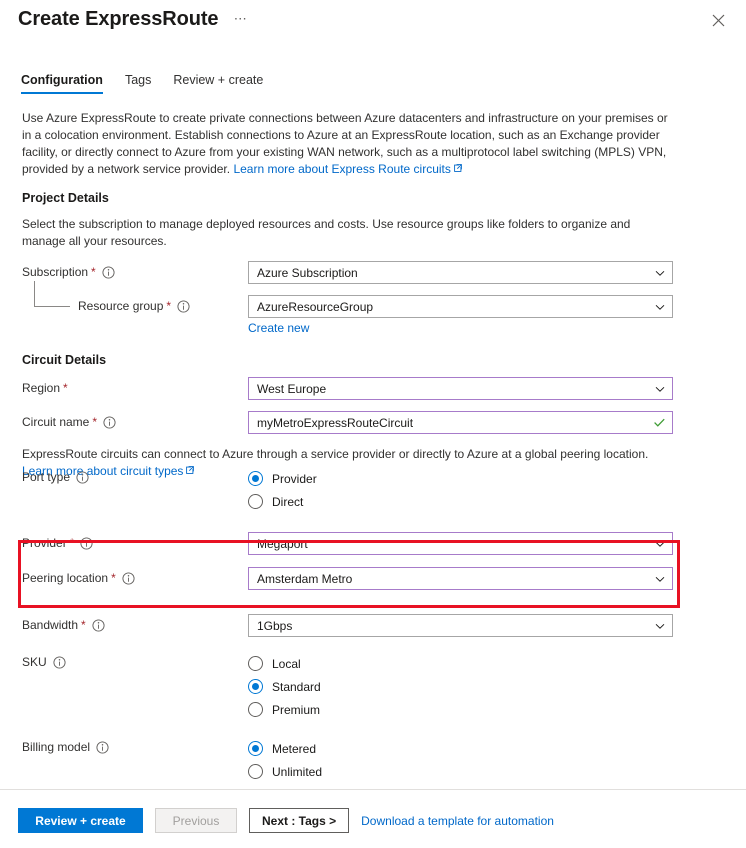 The image size is (746, 848). I want to click on tab-bar: Configuration Tags Review + create, so click(373, 83).